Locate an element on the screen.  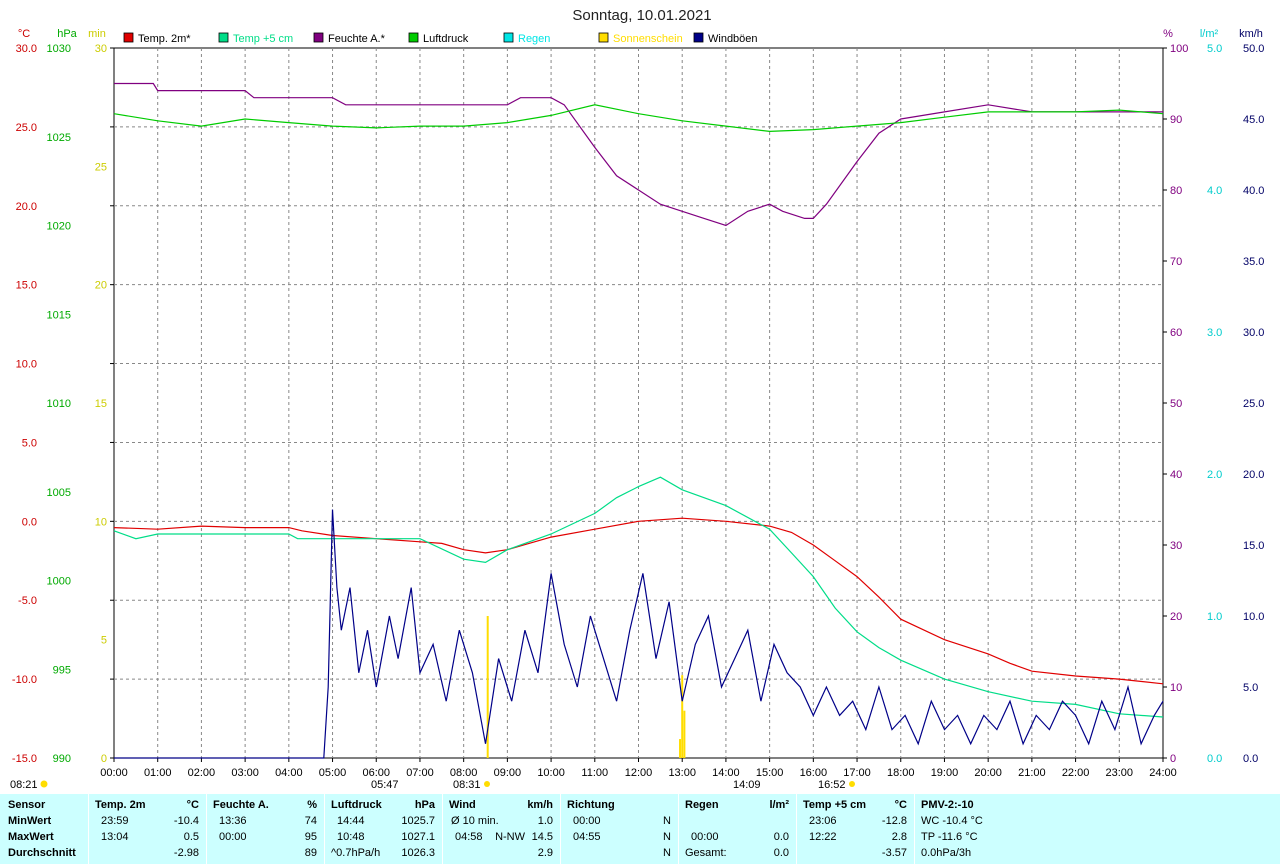
legend-label: Temp. 2m* is located at coordinates (164, 39).